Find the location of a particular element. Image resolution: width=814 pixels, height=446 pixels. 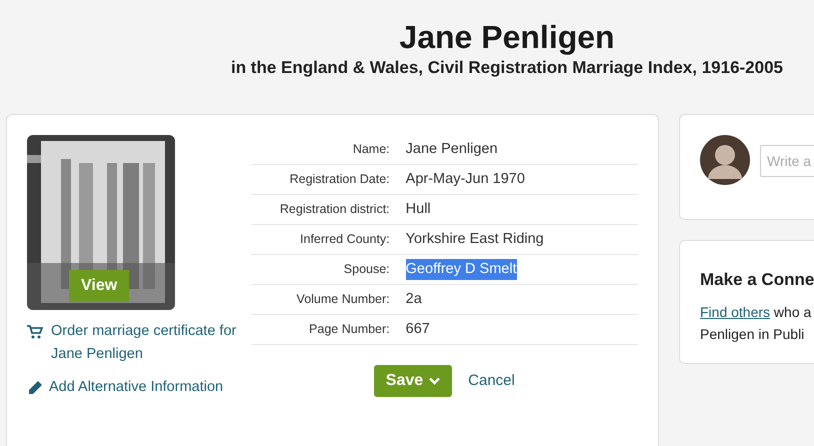

field-value: Jane Penligen is located at coordinates (452, 149).